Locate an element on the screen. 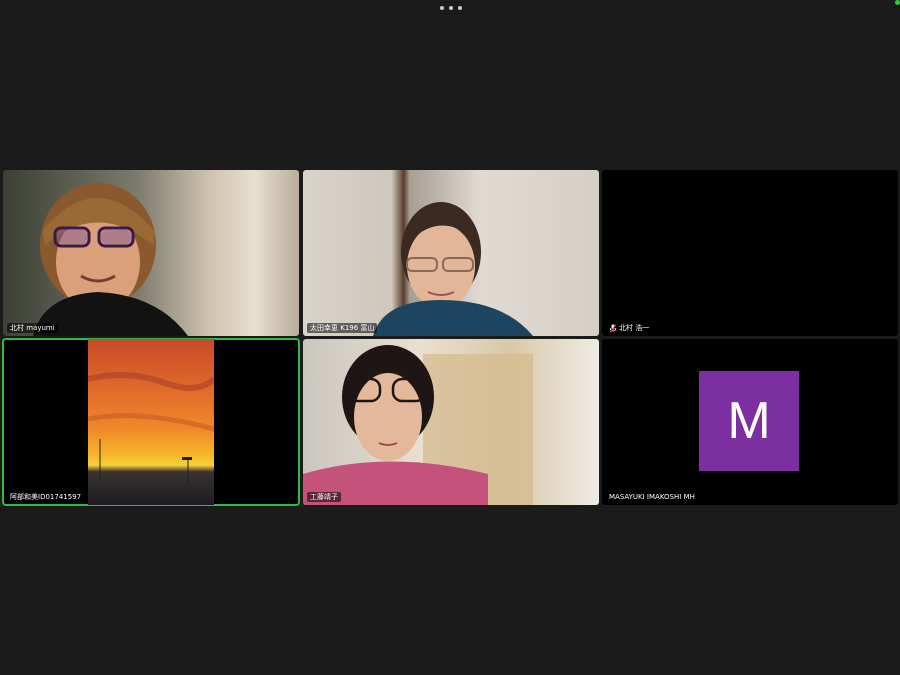 The height and width of the screenshot is (675, 900). video-tile: 太田幸恵 K196 富山 is located at coordinates (451, 253).